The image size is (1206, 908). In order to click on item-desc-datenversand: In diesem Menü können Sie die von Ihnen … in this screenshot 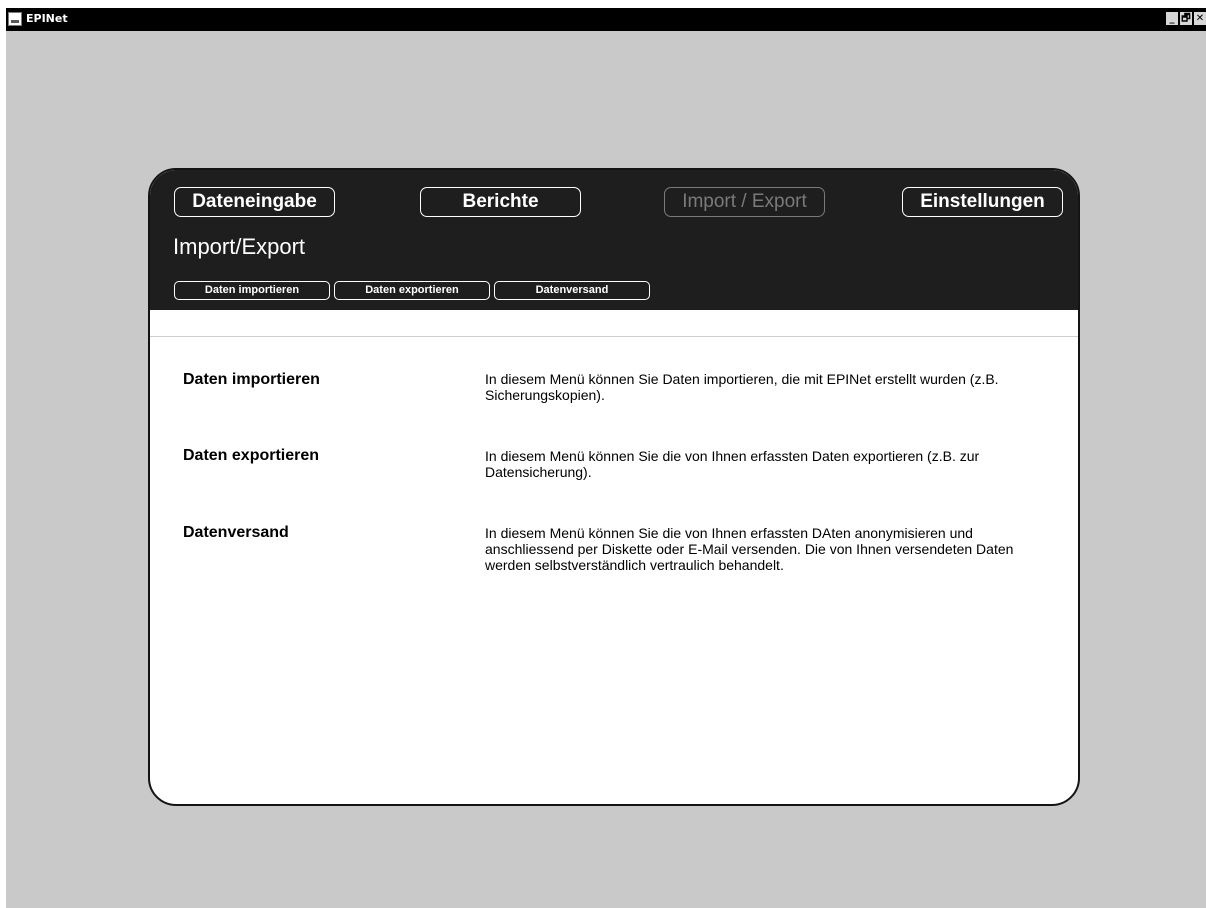, I will do `click(749, 549)`.